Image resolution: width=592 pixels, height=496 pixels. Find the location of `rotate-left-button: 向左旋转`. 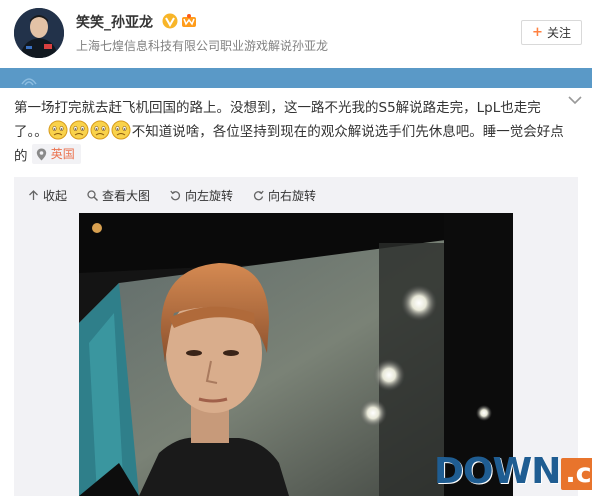

rotate-left-button: 向左旋转 is located at coordinates (201, 195).